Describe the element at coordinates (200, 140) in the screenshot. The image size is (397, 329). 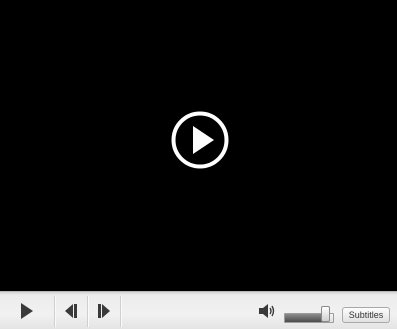
I see `play-overlay-icon` at that location.